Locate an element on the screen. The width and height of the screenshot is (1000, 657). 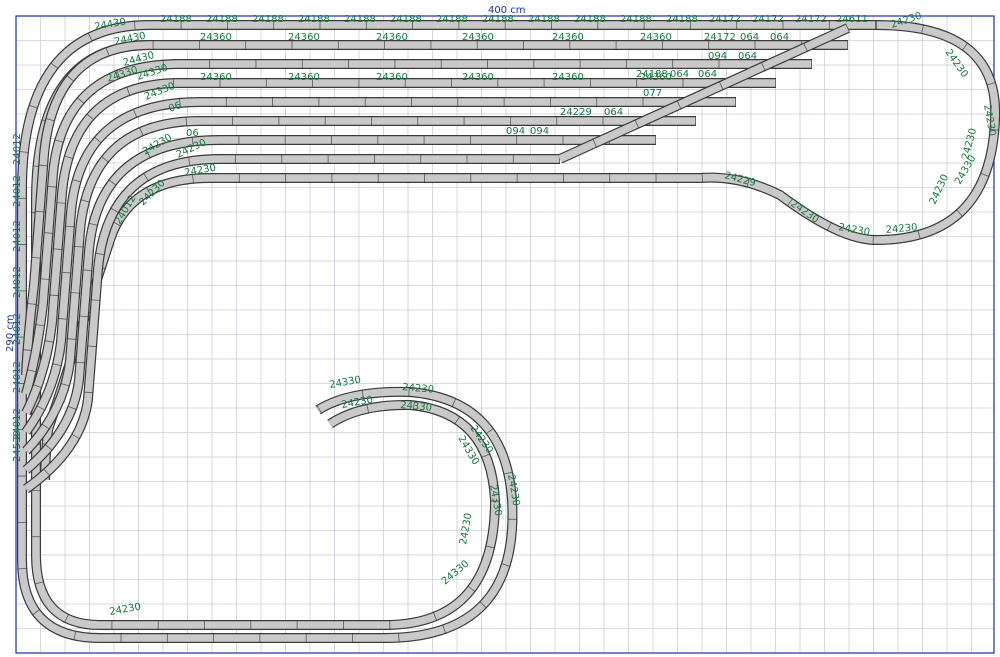
track-part-label: 24611 is located at coordinates (852, 19).